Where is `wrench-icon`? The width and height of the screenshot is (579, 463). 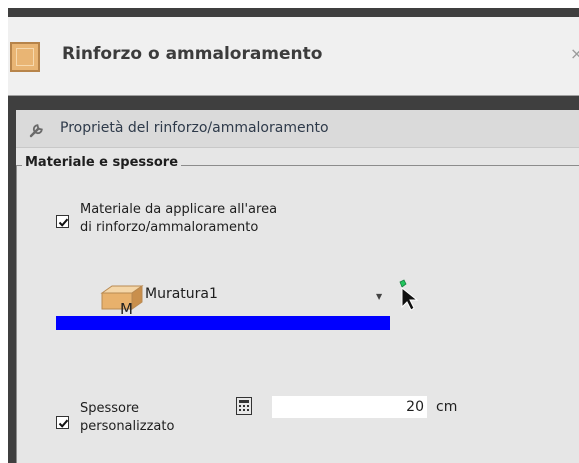 wrench-icon is located at coordinates (36, 131).